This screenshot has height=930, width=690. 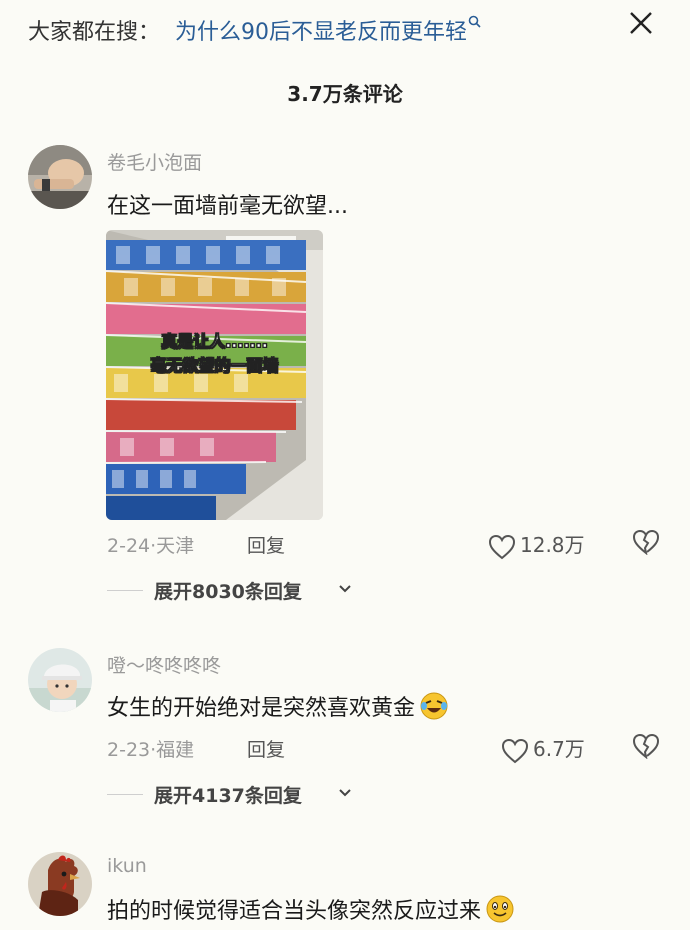 I want to click on image-caption-line2: 毫无欲望的一面墙, so click(x=214, y=366).